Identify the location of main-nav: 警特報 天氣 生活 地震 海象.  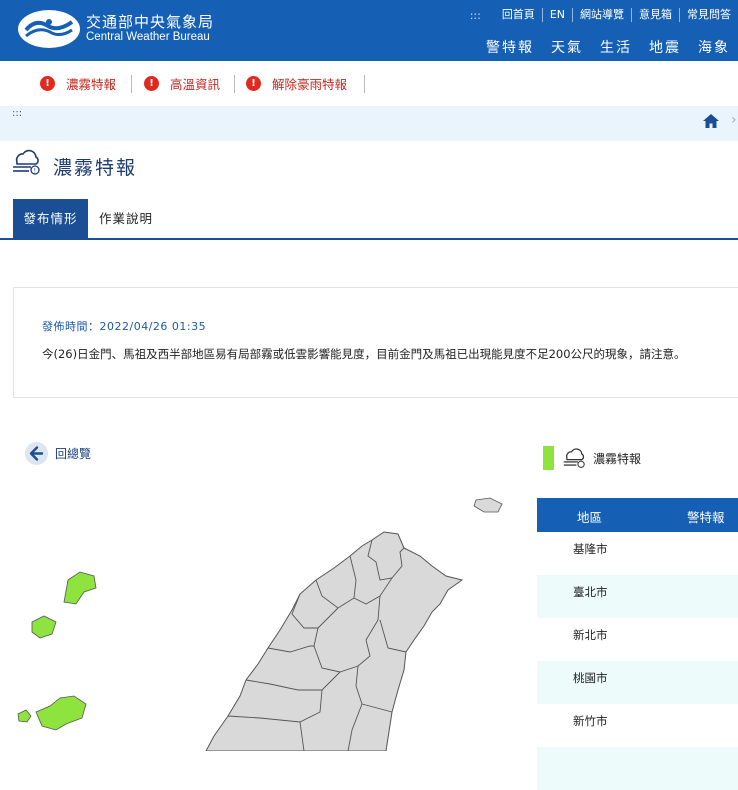
(612, 47).